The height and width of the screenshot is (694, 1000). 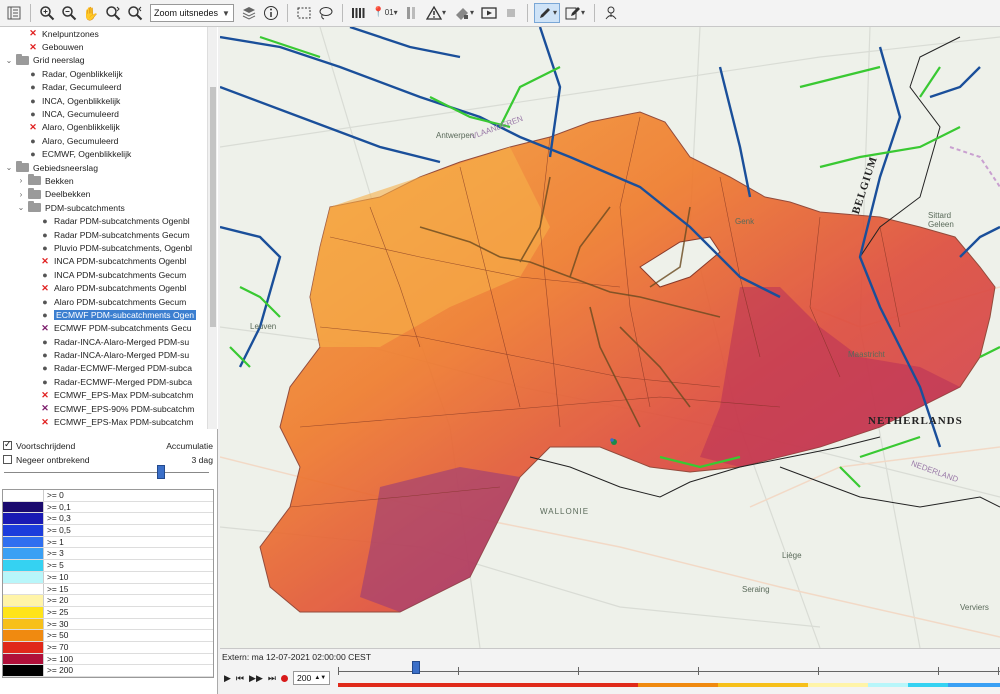 I want to click on layer-style-icon: ▾, so click(x=464, y=13).